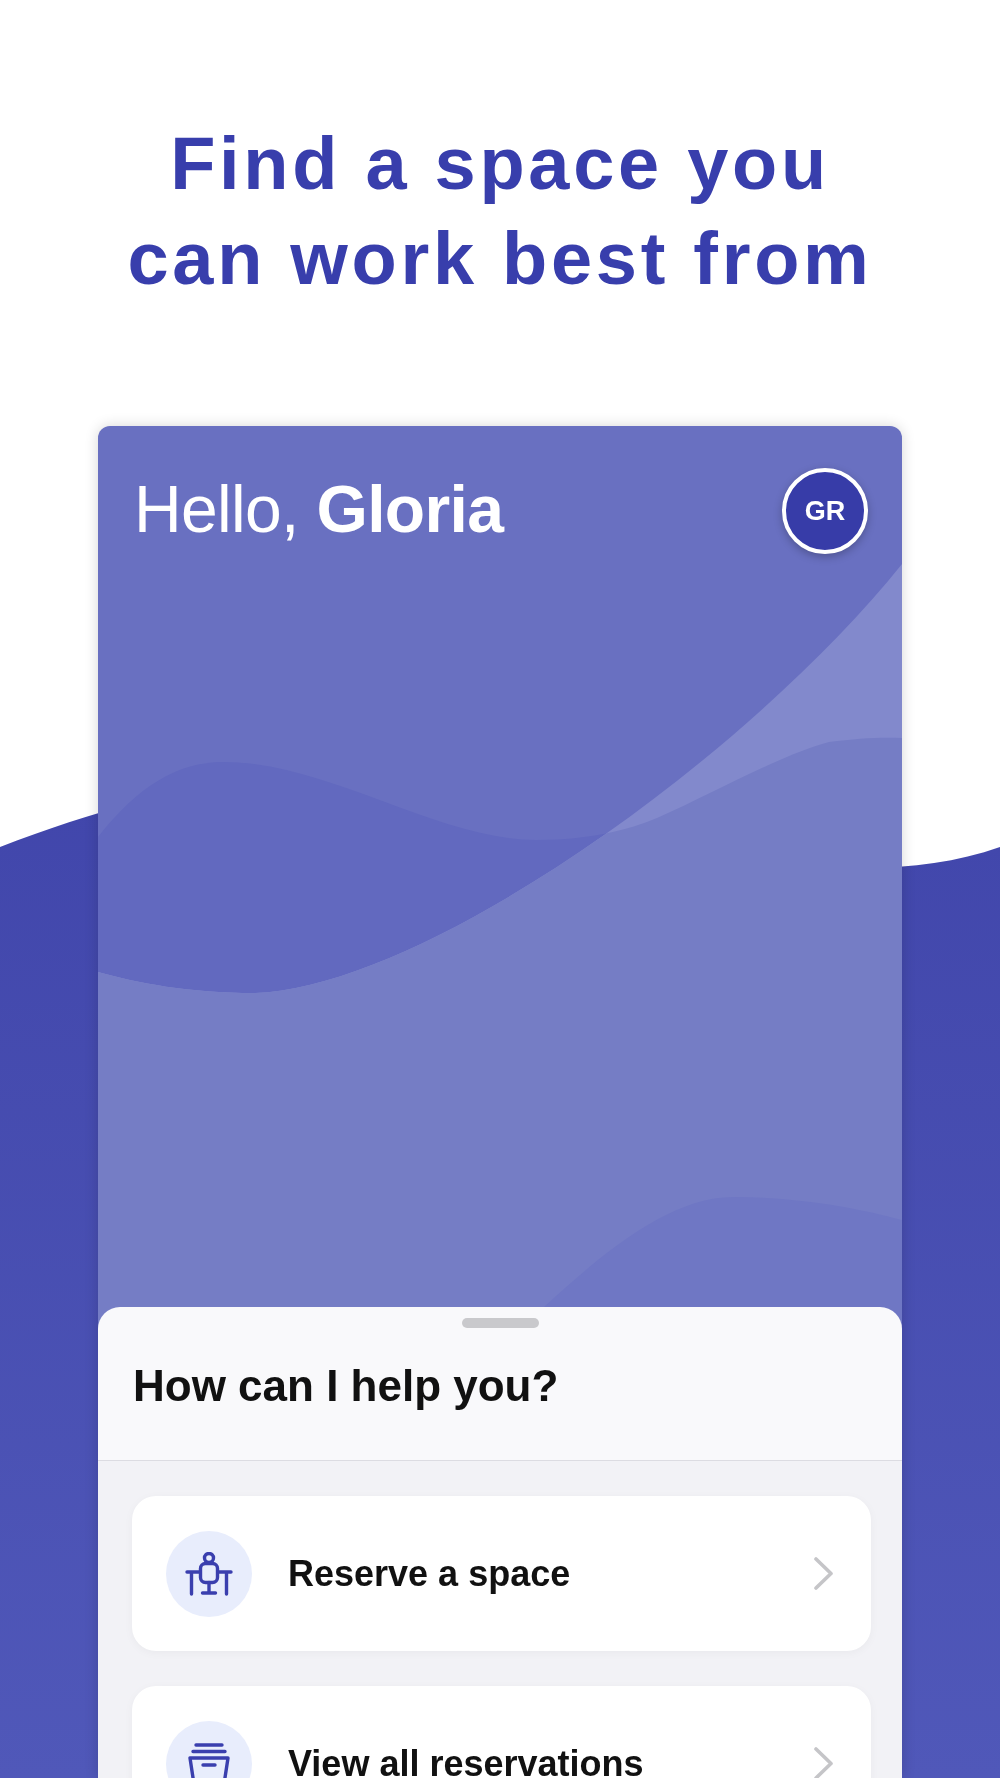 This screenshot has height=1778, width=1000. Describe the element at coordinates (319, 509) in the screenshot. I see `greeting: Hello, Gloria` at that location.